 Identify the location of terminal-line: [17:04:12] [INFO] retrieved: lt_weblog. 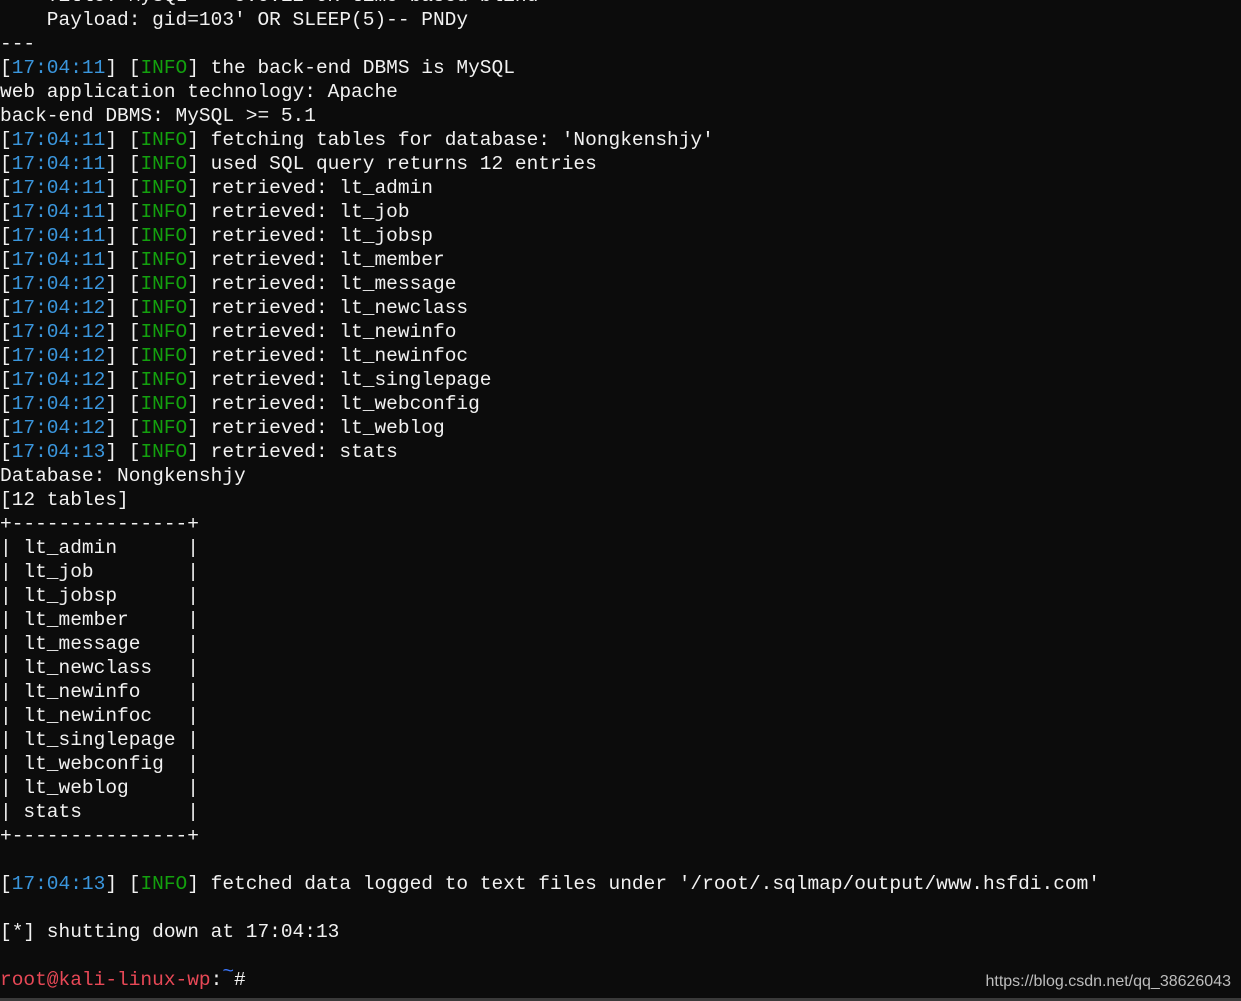
(550, 428).